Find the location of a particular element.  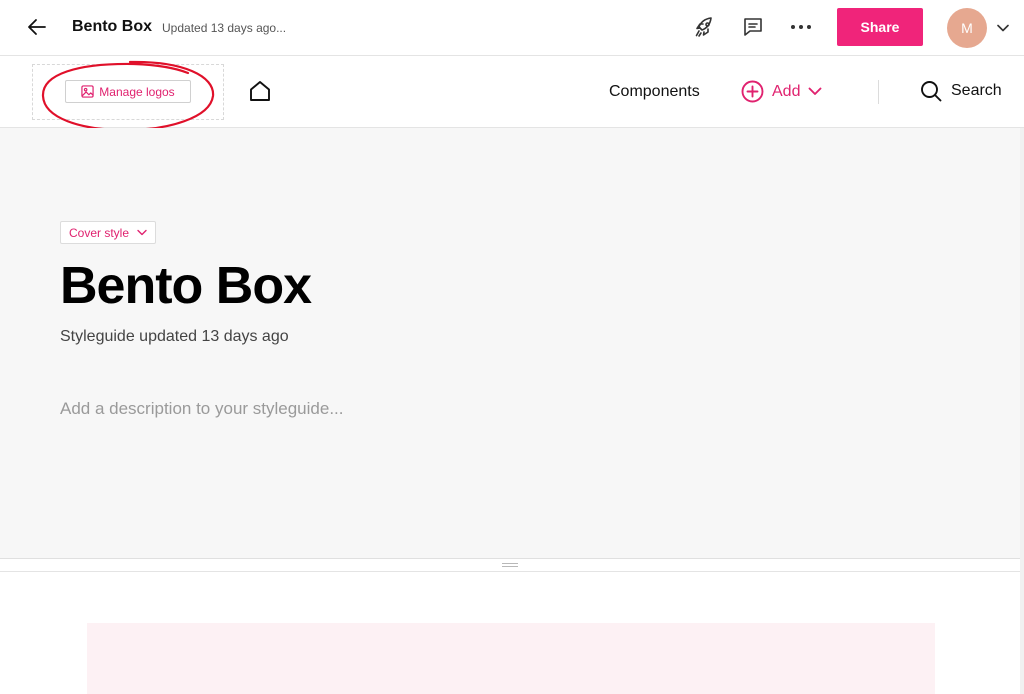

components-link: Components is located at coordinates (654, 92).